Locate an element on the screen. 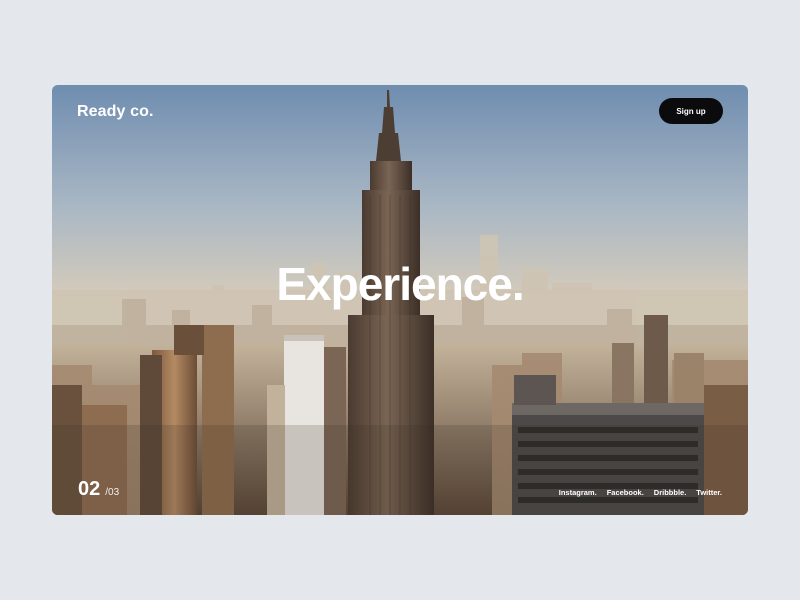 Image resolution: width=800 pixels, height=600 pixels. pager-current: 02 is located at coordinates (89, 489).